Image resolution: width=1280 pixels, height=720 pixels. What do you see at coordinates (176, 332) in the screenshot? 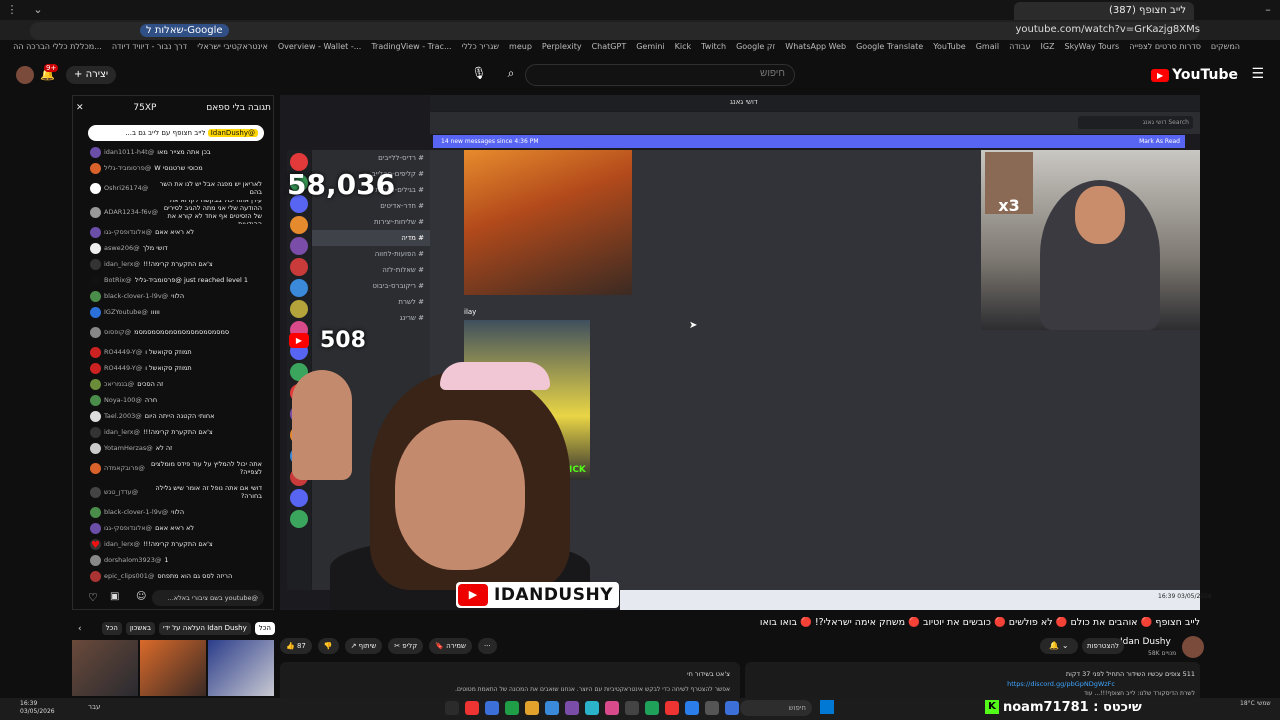
I see `chat-message: @קופסוס סמסמסמסמסמסמסמסמסמסמסמ` at bounding box center [176, 332].